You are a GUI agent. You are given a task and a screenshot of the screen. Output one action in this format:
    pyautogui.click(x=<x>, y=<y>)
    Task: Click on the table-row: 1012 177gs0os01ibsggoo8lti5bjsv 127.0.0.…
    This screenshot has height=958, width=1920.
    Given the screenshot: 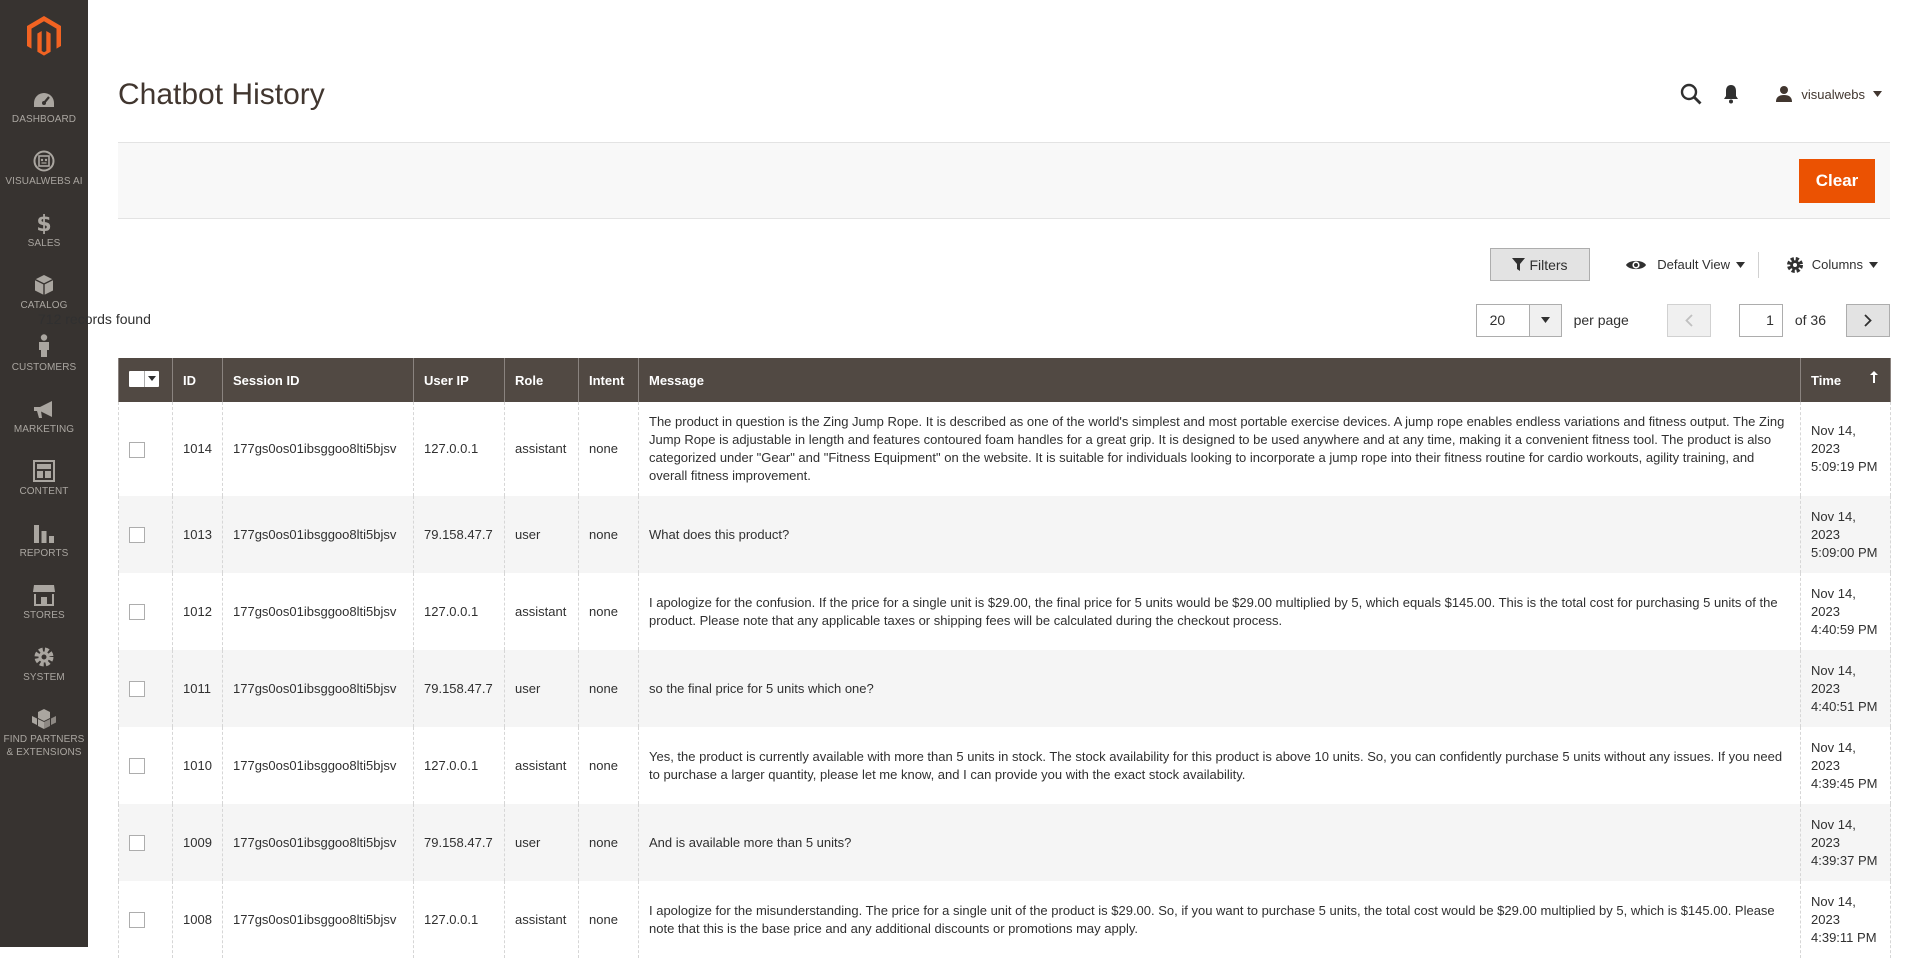 What is the action you would take?
    pyautogui.click(x=1004, y=611)
    